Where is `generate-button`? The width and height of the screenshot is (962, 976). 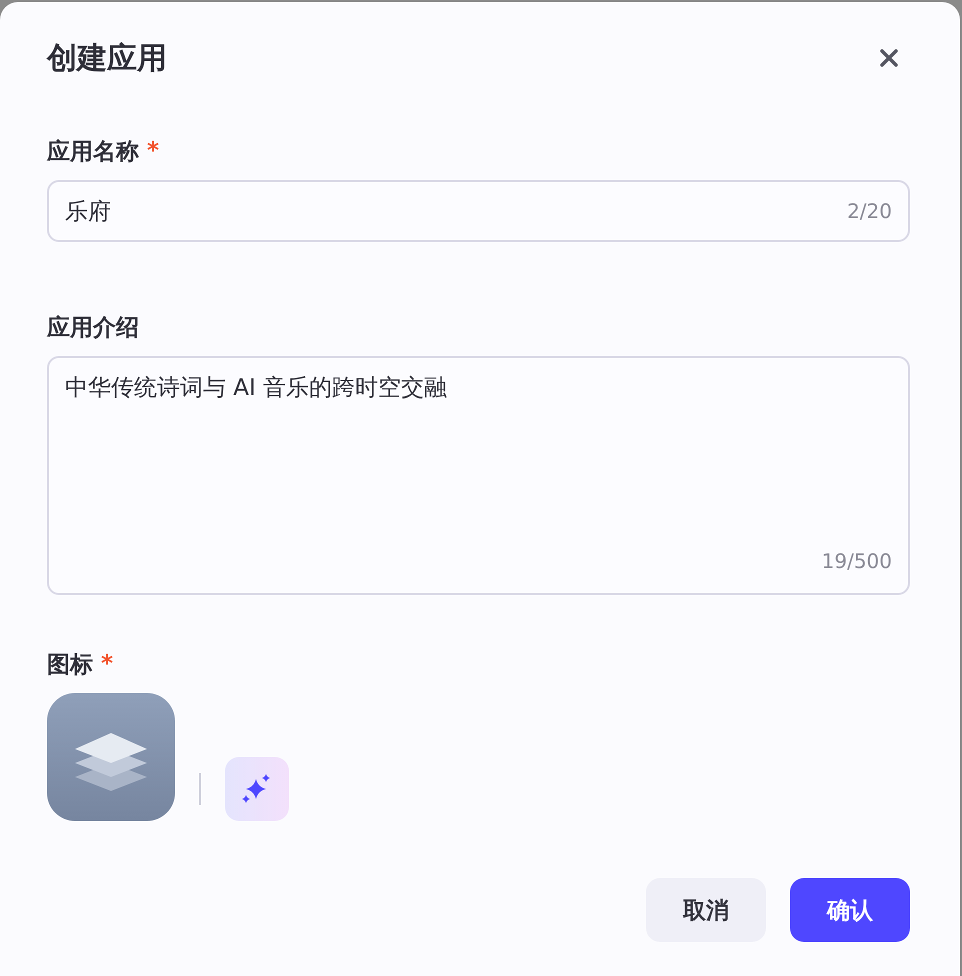 generate-button is located at coordinates (257, 789).